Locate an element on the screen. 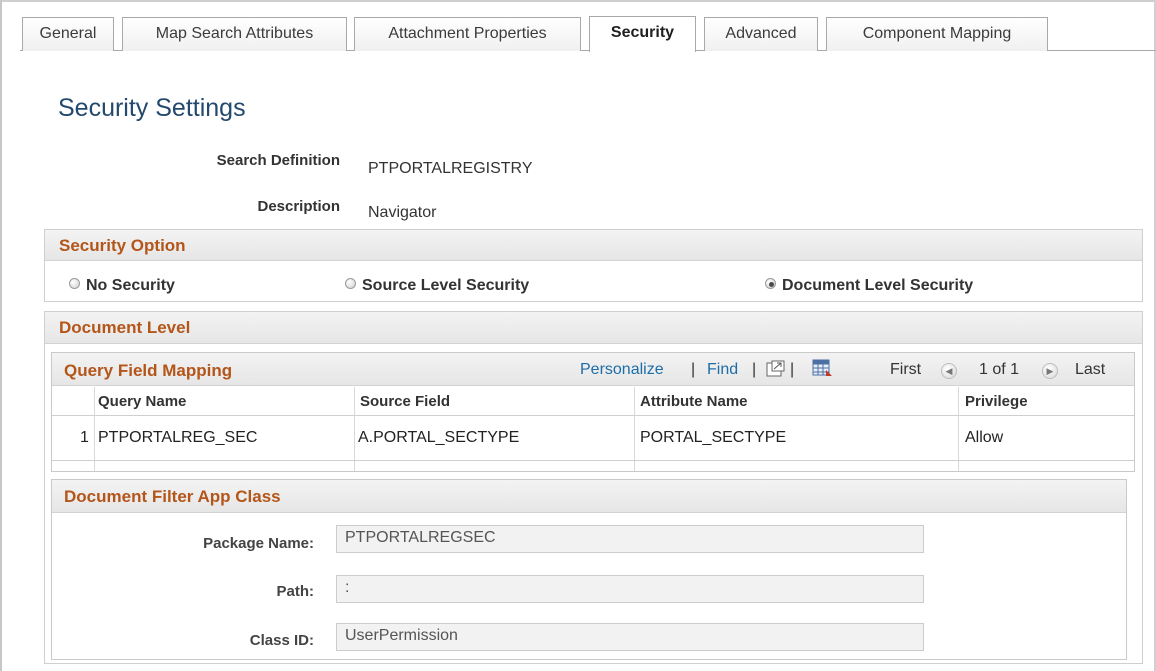 Image resolution: width=1156 pixels, height=671 pixels. security-option-header: Security Option is located at coordinates (593, 245).